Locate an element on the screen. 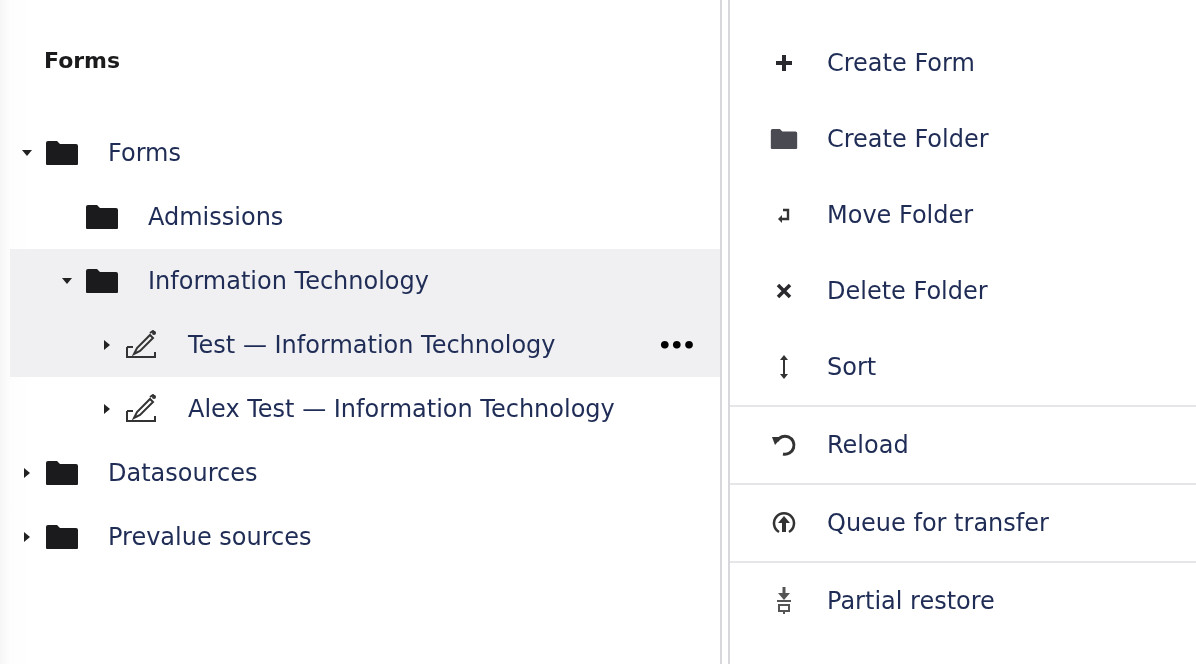  menu-item: Create Folder is located at coordinates (963, 139).